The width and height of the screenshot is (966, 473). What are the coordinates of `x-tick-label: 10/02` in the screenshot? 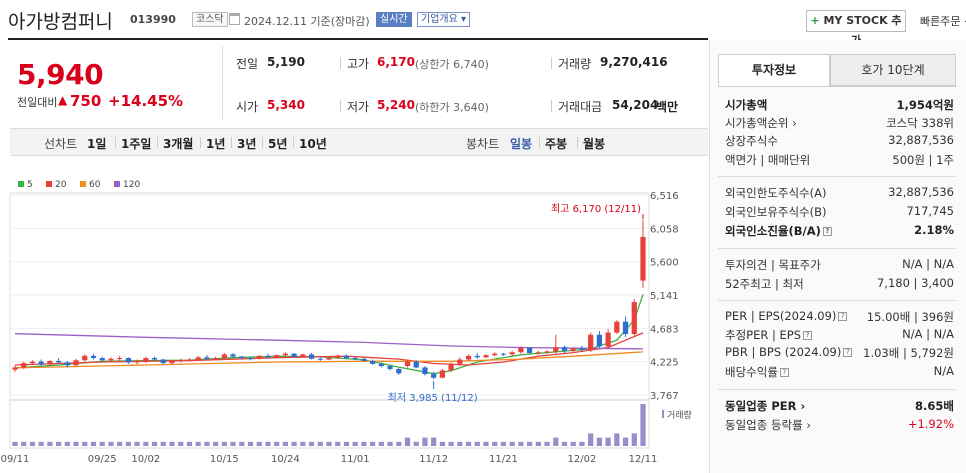 It's located at (145, 459).